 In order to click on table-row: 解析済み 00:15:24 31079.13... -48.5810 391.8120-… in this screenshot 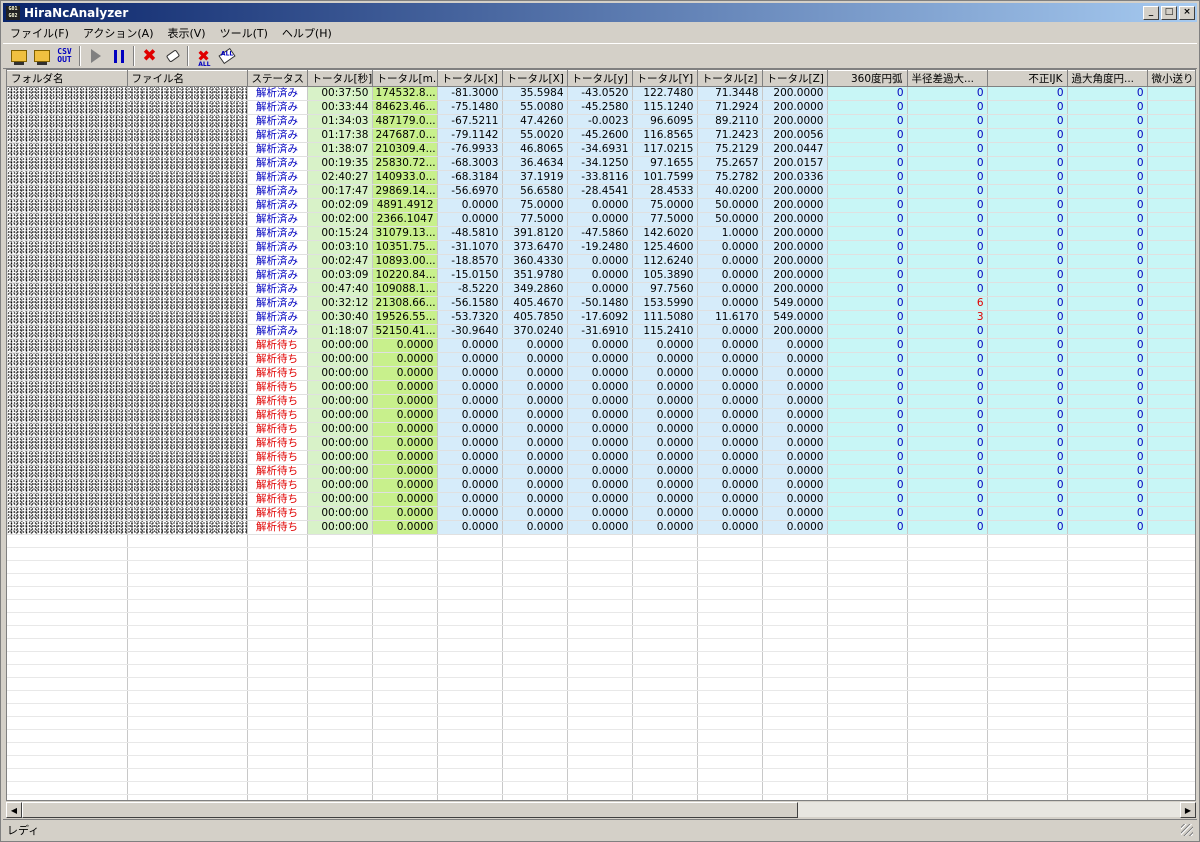, I will do `click(601, 233)`.